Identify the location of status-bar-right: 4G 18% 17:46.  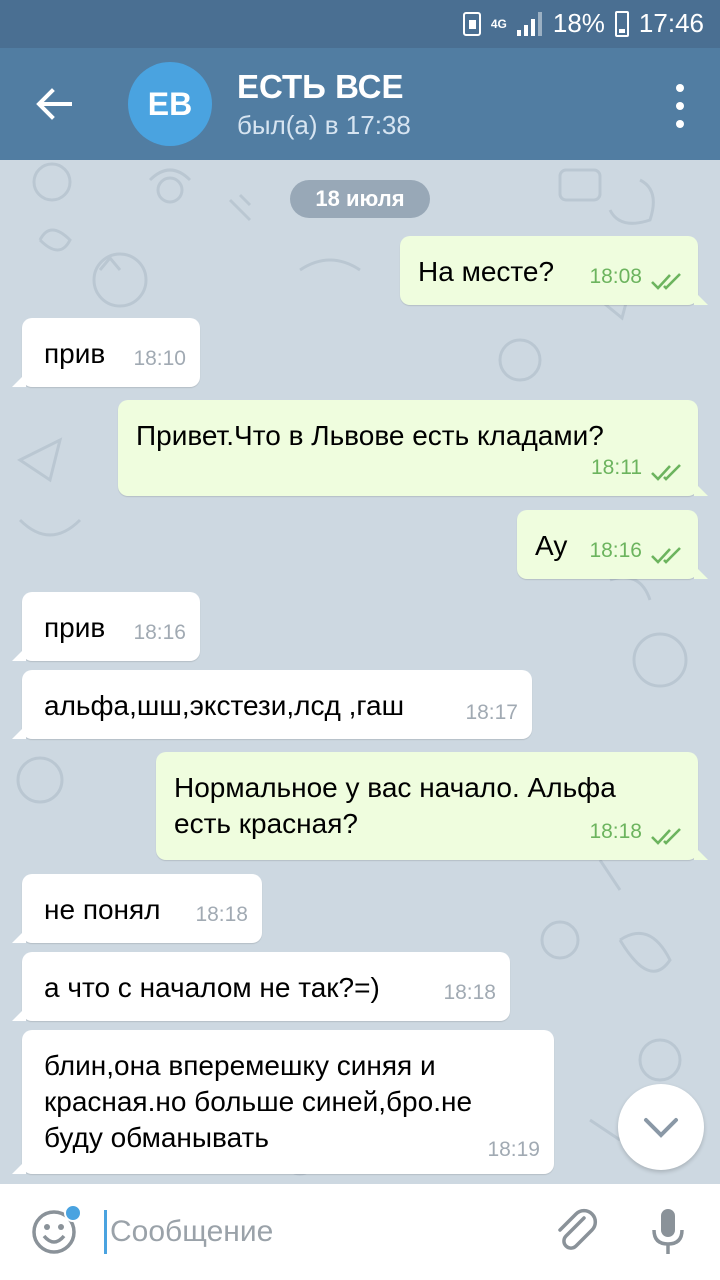
(583, 23).